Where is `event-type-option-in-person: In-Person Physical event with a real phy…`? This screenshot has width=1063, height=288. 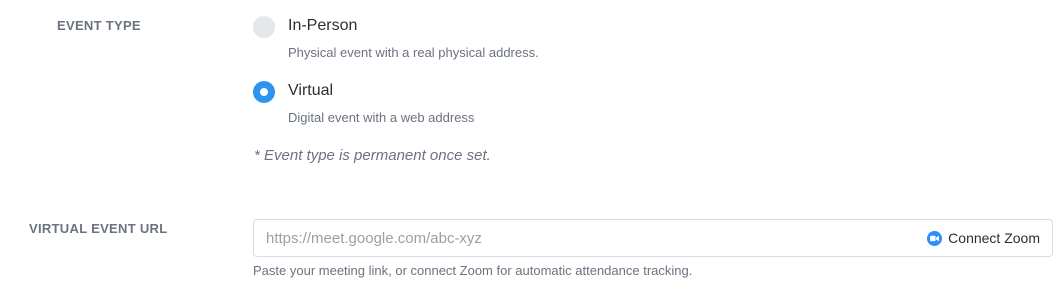
event-type-option-in-person: In-Person Physical event with a real phy… is located at coordinates (396, 38).